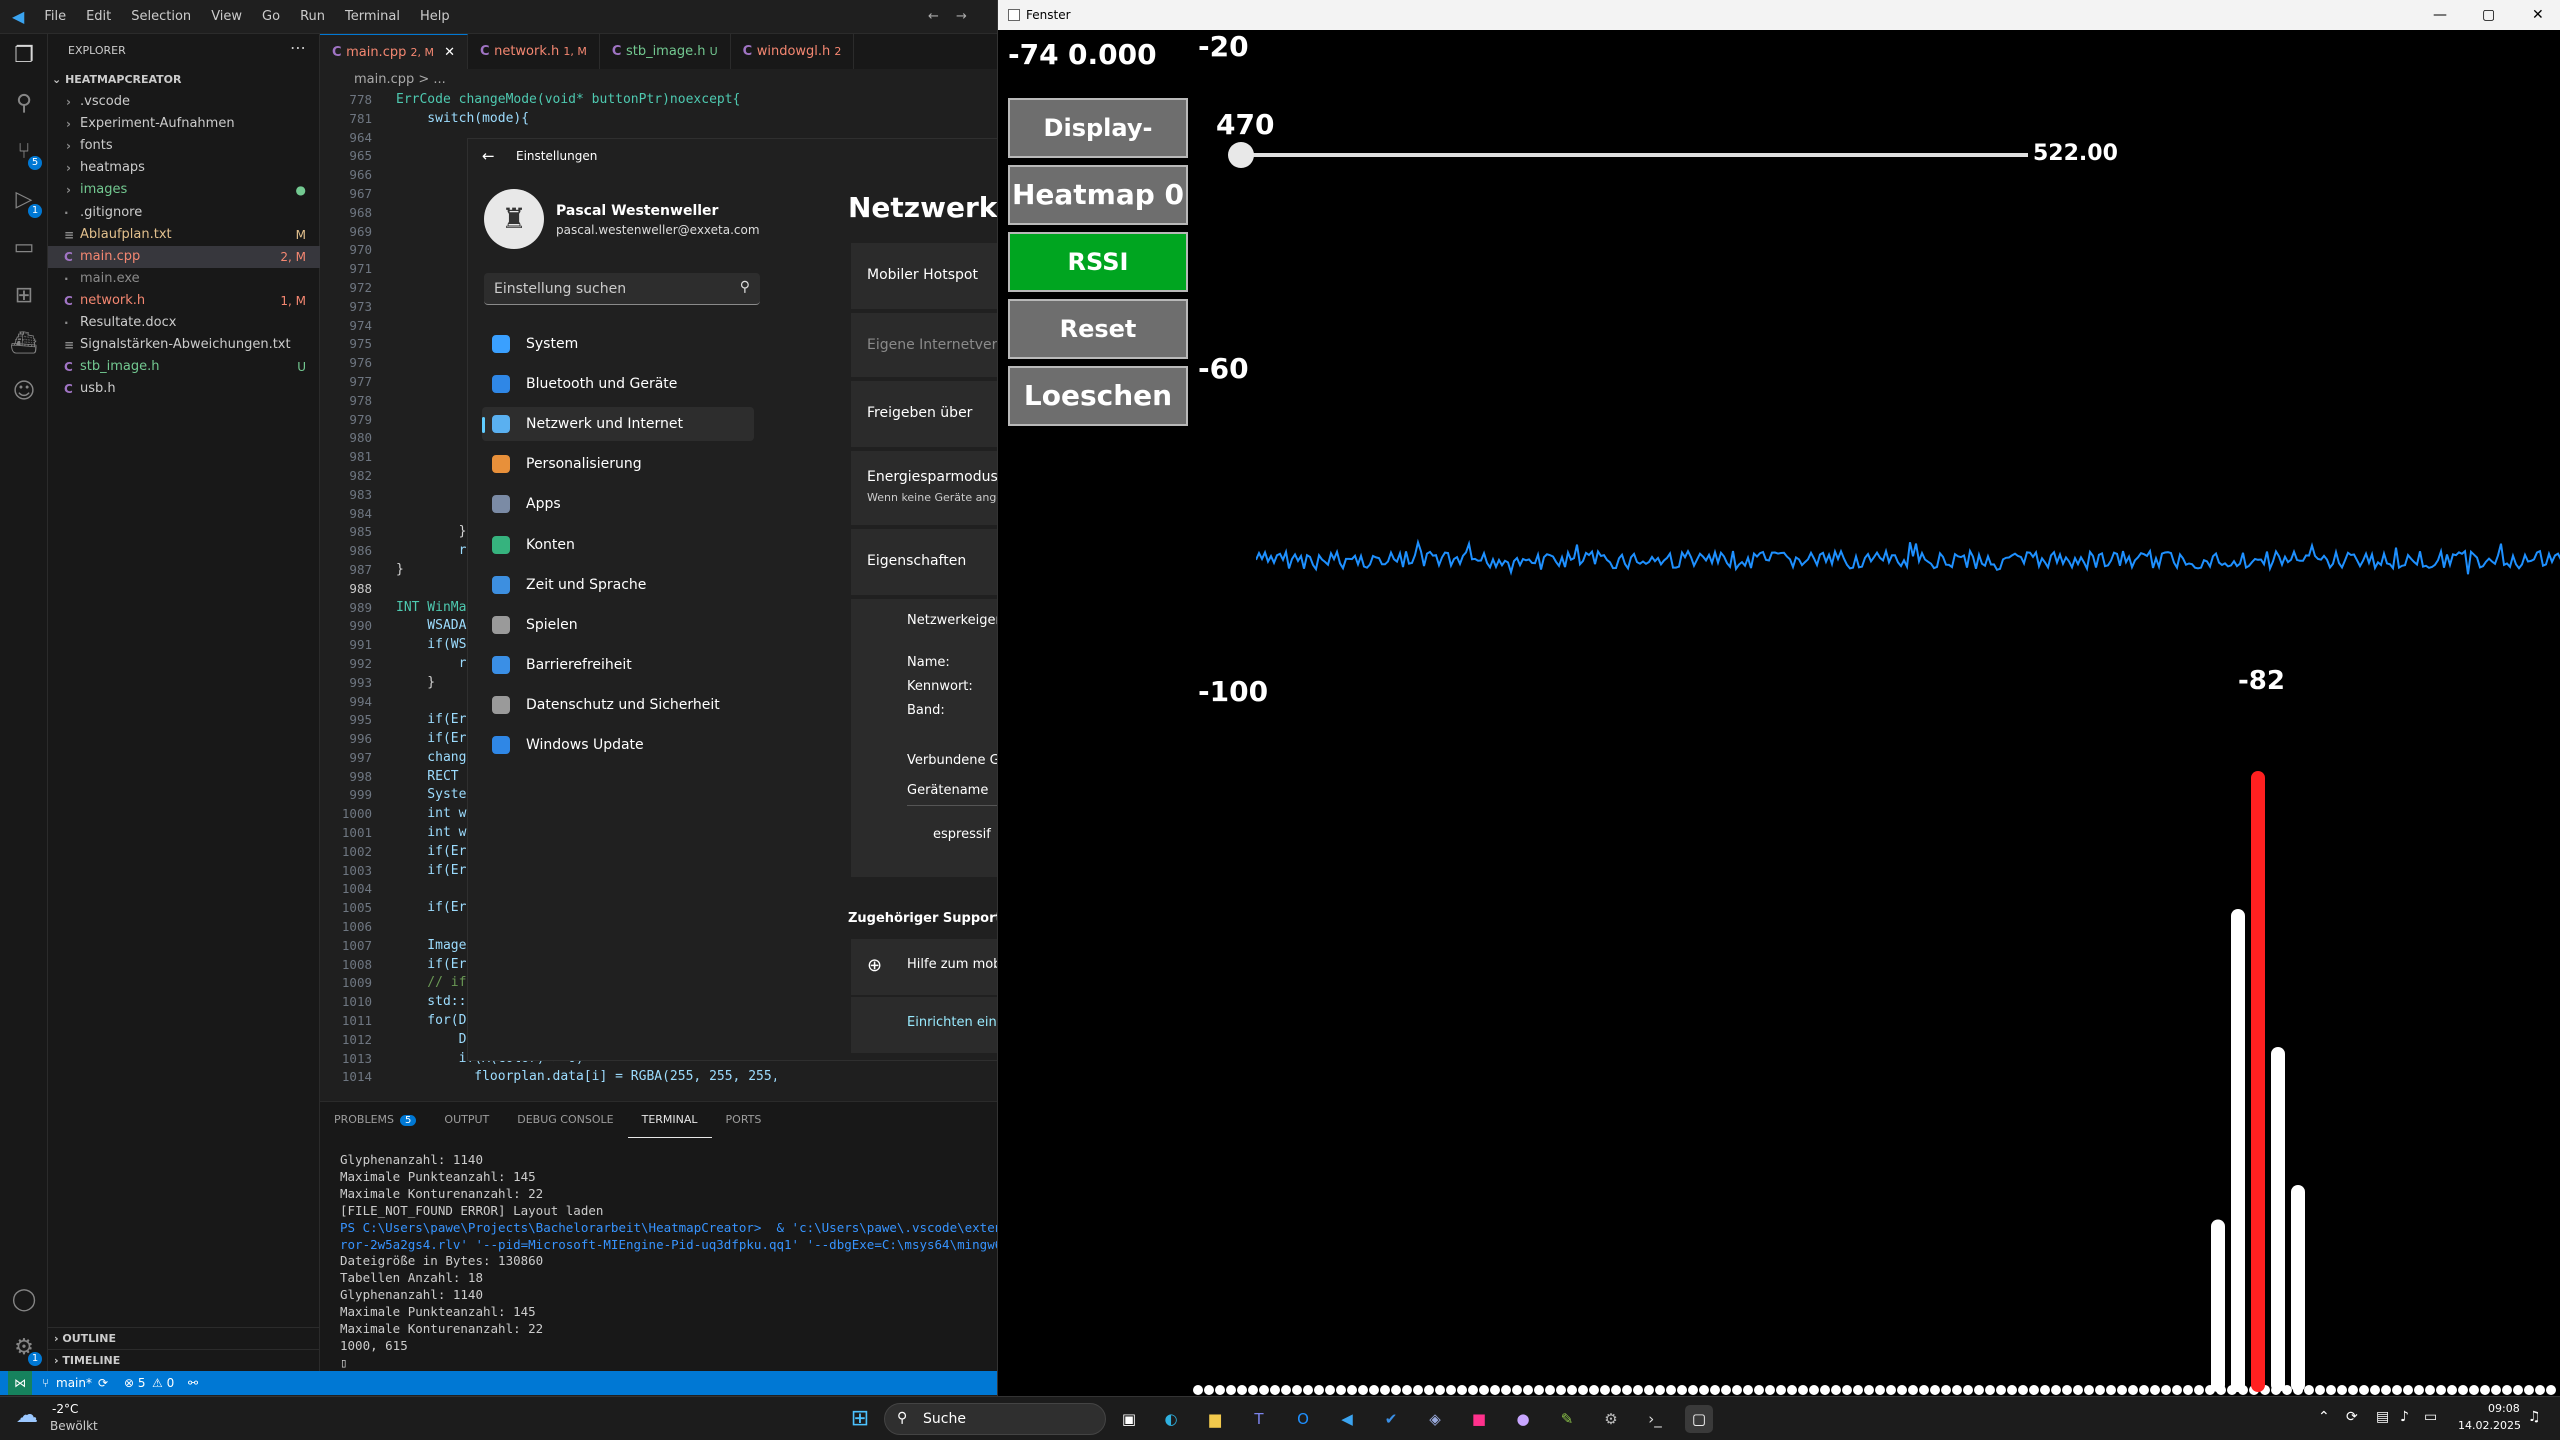 This screenshot has height=1440, width=2560. What do you see at coordinates (793, 51) in the screenshot?
I see `editor-tab: C windowgl.h 2` at bounding box center [793, 51].